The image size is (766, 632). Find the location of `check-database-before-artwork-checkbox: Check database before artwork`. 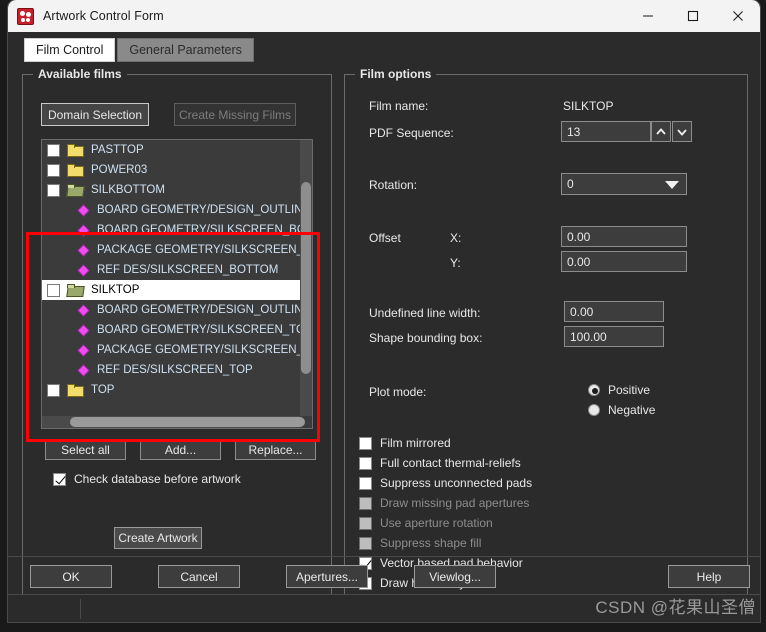

check-database-before-artwork-checkbox: Check database before artwork is located at coordinates (147, 479).